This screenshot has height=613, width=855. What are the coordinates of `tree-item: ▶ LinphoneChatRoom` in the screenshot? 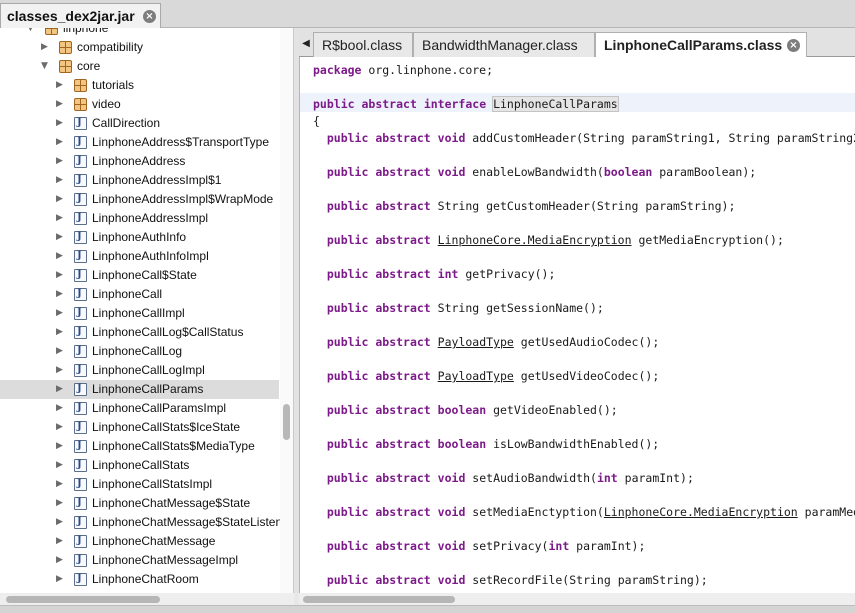 It's located at (139, 579).